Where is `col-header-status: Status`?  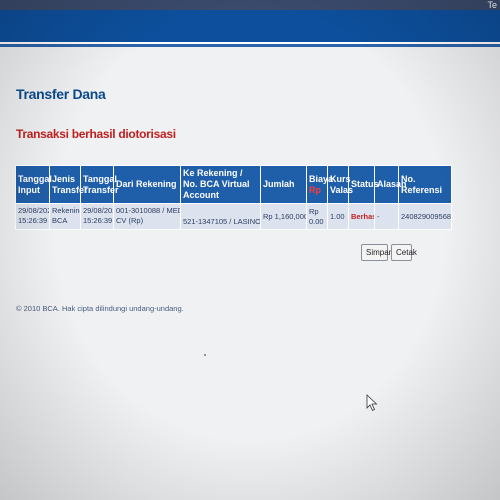
col-header-status: Status is located at coordinates (363, 184).